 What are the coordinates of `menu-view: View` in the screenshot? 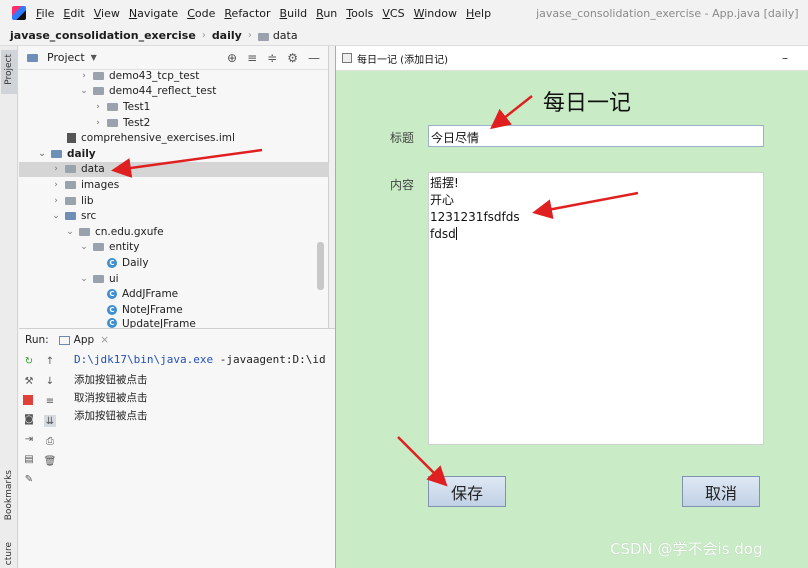 It's located at (107, 13).